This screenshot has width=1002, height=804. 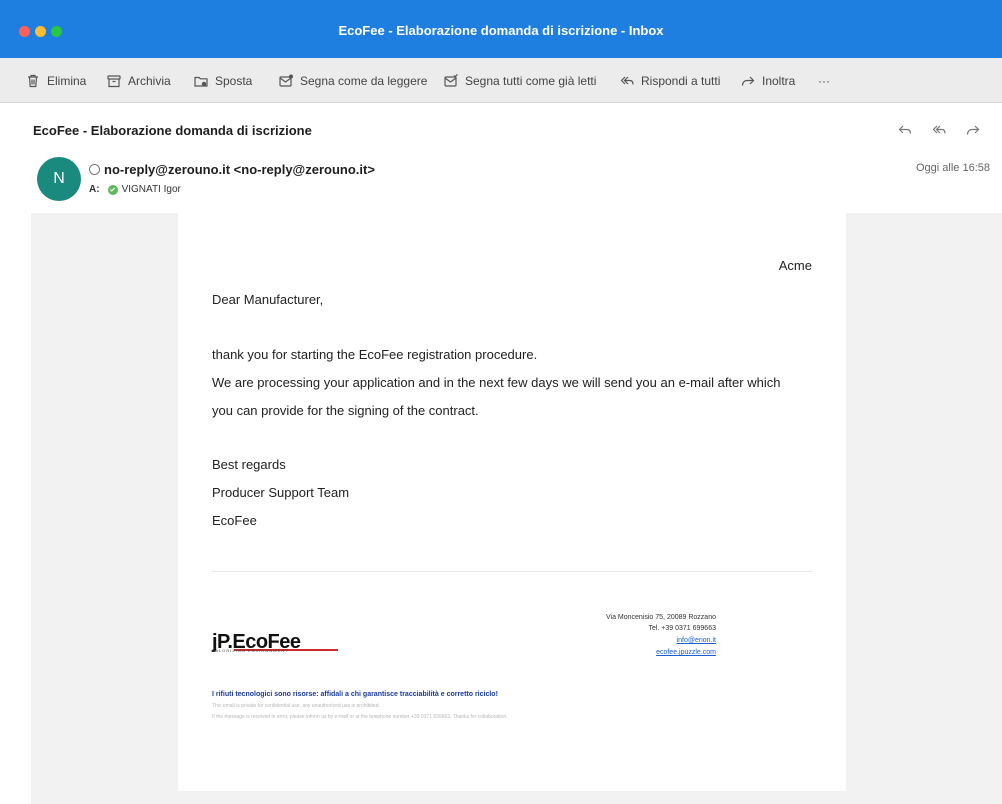 What do you see at coordinates (953, 168) in the screenshot?
I see `message-date: Oggi alle 16:58` at bounding box center [953, 168].